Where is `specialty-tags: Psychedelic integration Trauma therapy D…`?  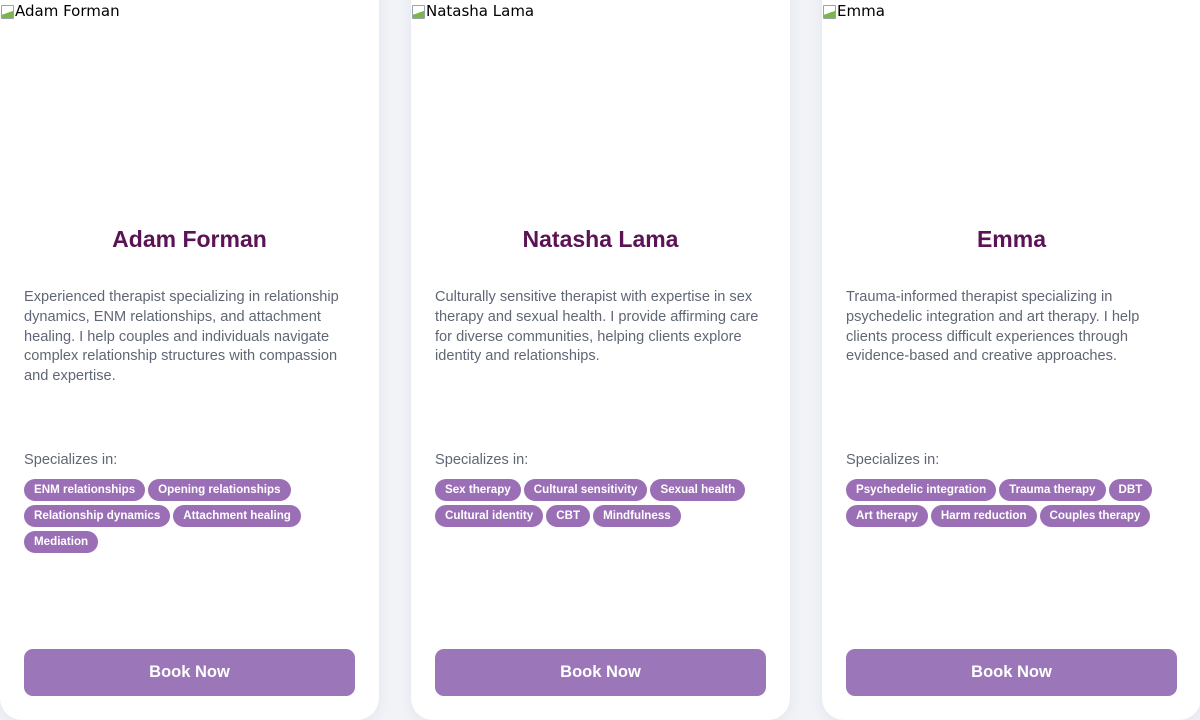 specialty-tags: Psychedelic integration Trauma therapy D… is located at coordinates (1011, 503).